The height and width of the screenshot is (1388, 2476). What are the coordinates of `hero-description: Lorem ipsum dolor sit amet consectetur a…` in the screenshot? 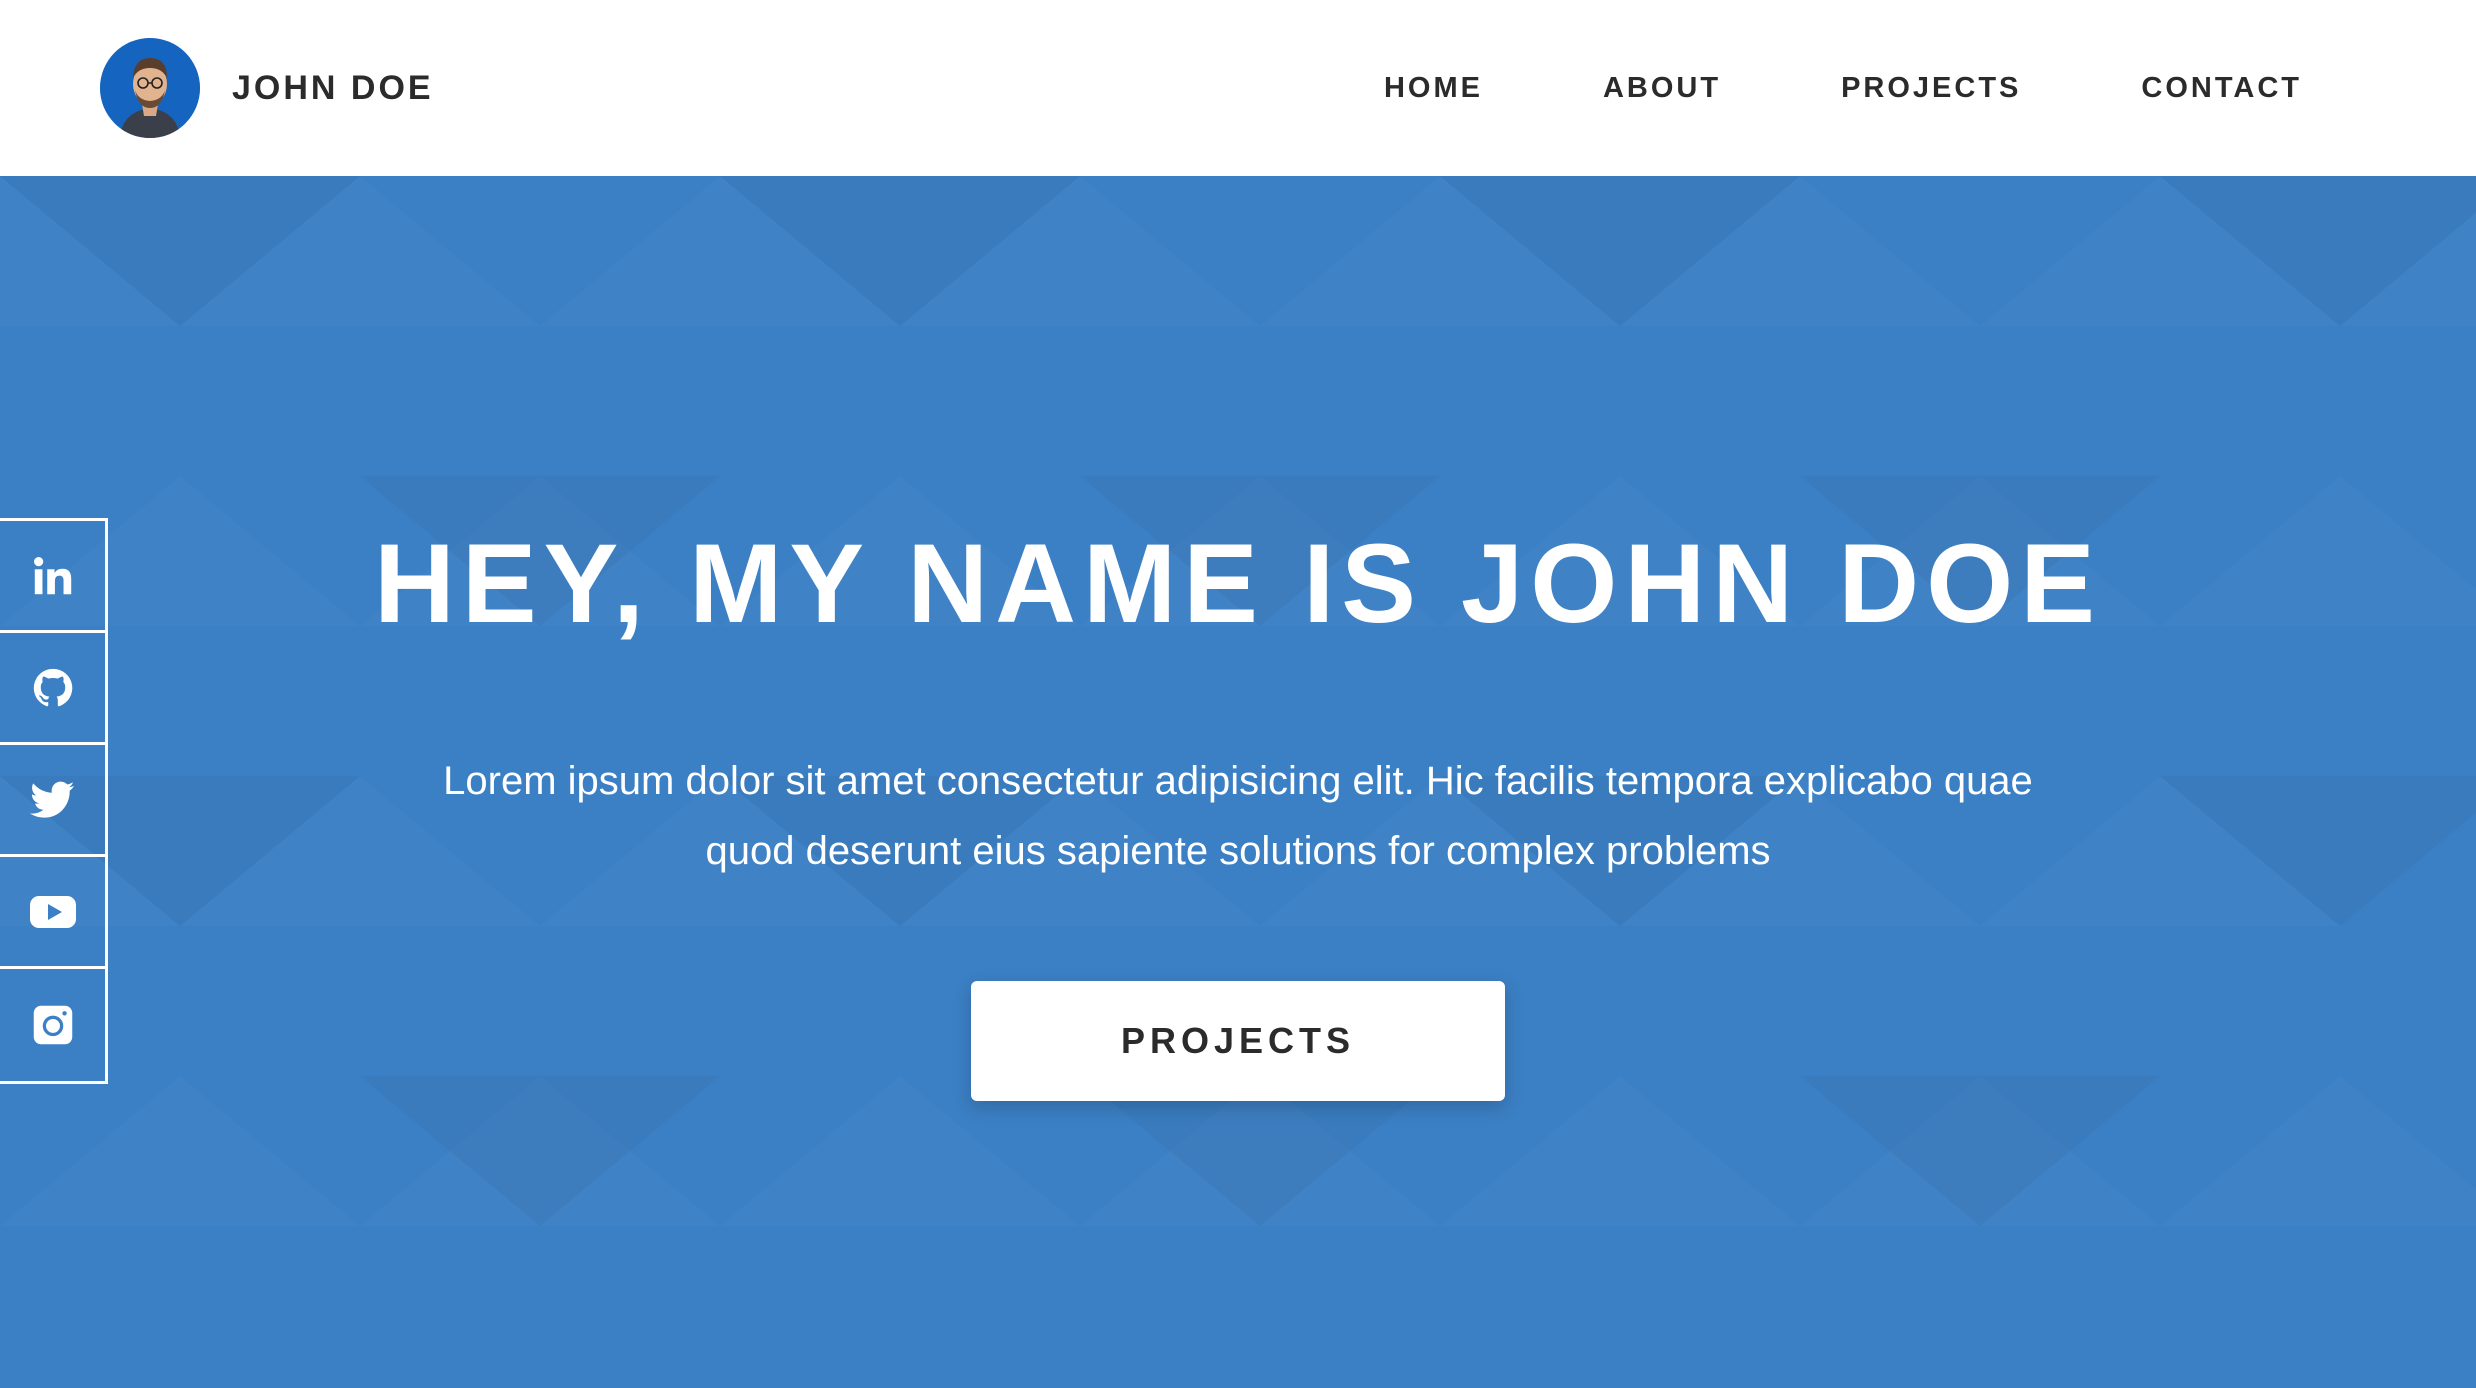 It's located at (1238, 816).